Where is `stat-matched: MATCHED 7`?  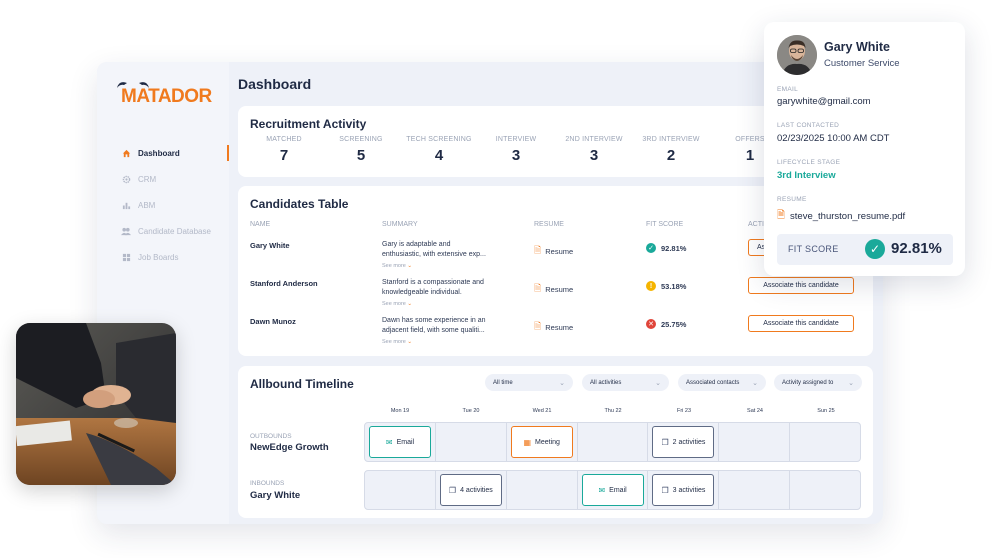
stat-matched: MATCHED 7 is located at coordinates (284, 150).